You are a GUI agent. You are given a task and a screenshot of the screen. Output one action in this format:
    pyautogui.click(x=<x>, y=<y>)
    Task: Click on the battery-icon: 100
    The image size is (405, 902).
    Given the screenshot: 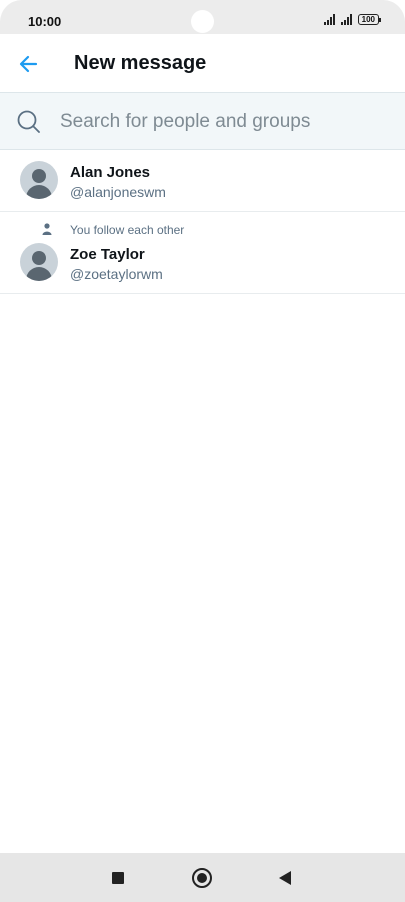 What is the action you would take?
    pyautogui.click(x=369, y=19)
    